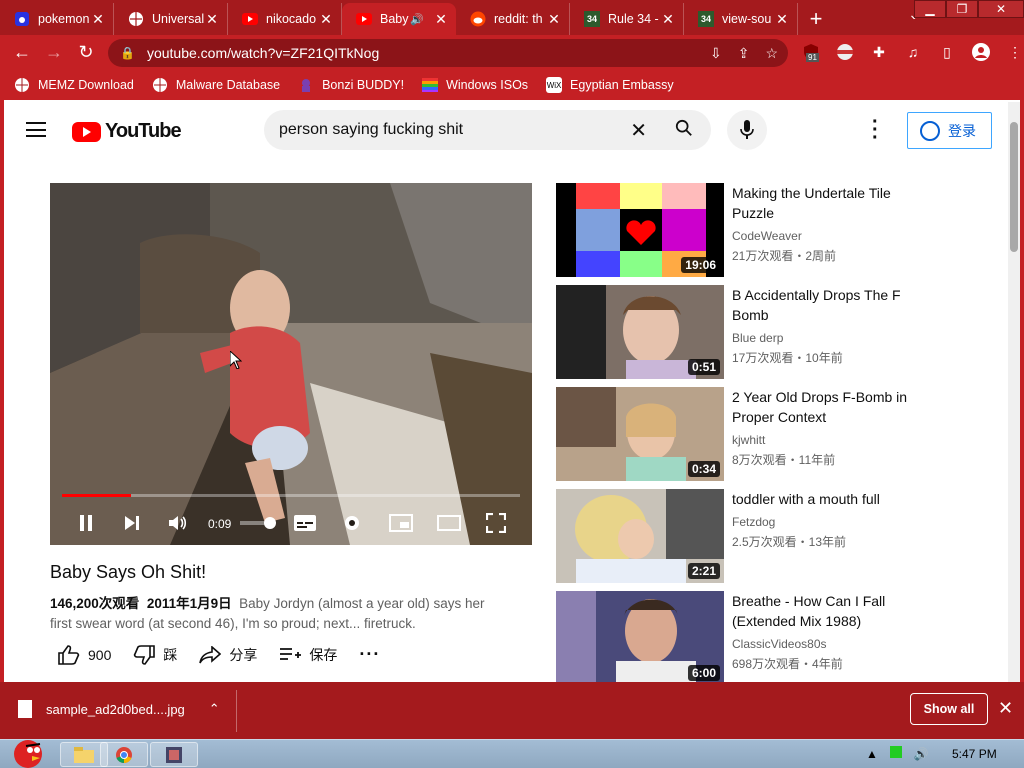 The width and height of the screenshot is (1024, 768). I want to click on settings-more-icon: · · ·, so click(875, 130).